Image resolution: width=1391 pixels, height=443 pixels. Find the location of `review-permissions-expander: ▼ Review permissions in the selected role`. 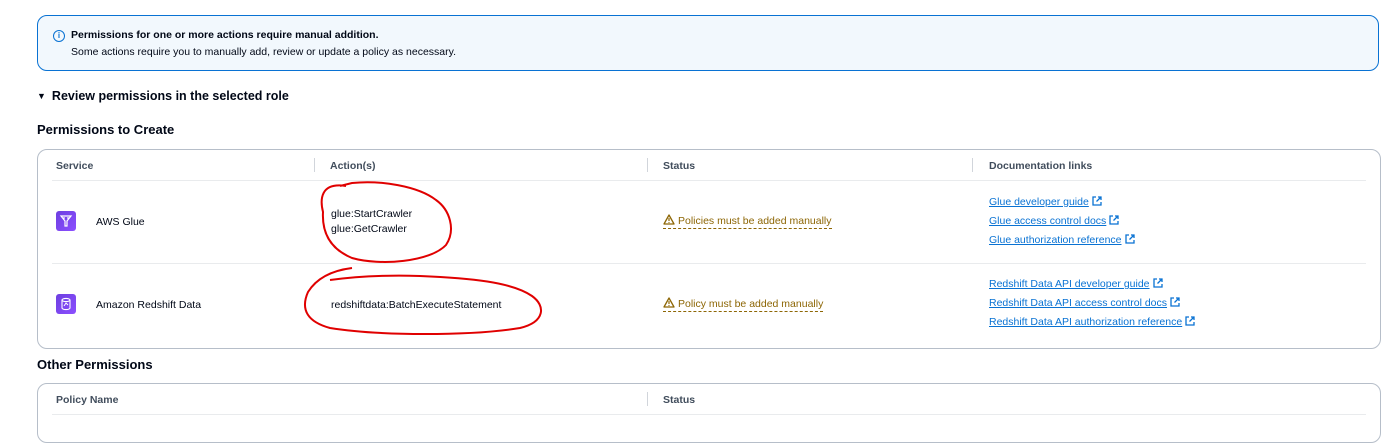

review-permissions-expander: ▼ Review permissions in the selected role is located at coordinates (163, 96).